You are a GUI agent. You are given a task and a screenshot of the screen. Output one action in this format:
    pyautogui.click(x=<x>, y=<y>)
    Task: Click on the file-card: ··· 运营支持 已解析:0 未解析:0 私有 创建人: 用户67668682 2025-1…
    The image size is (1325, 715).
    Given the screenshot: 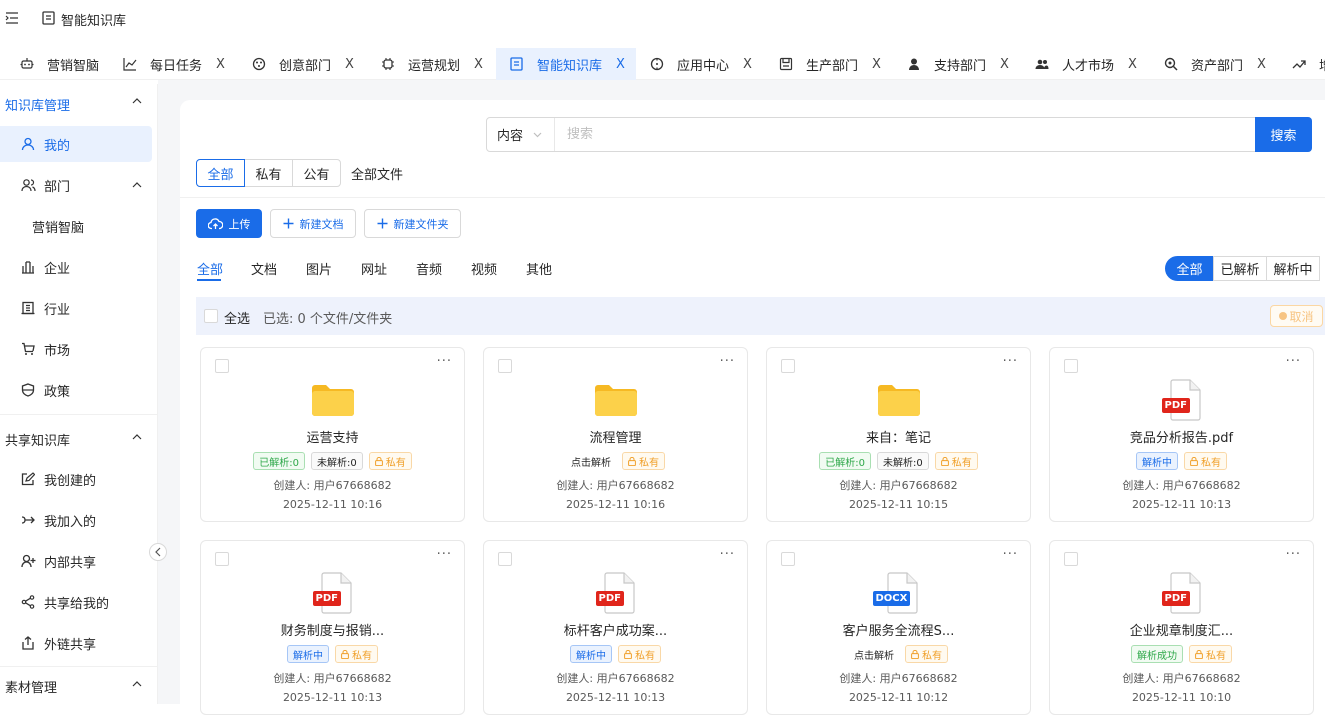 What is the action you would take?
    pyautogui.click(x=332, y=434)
    